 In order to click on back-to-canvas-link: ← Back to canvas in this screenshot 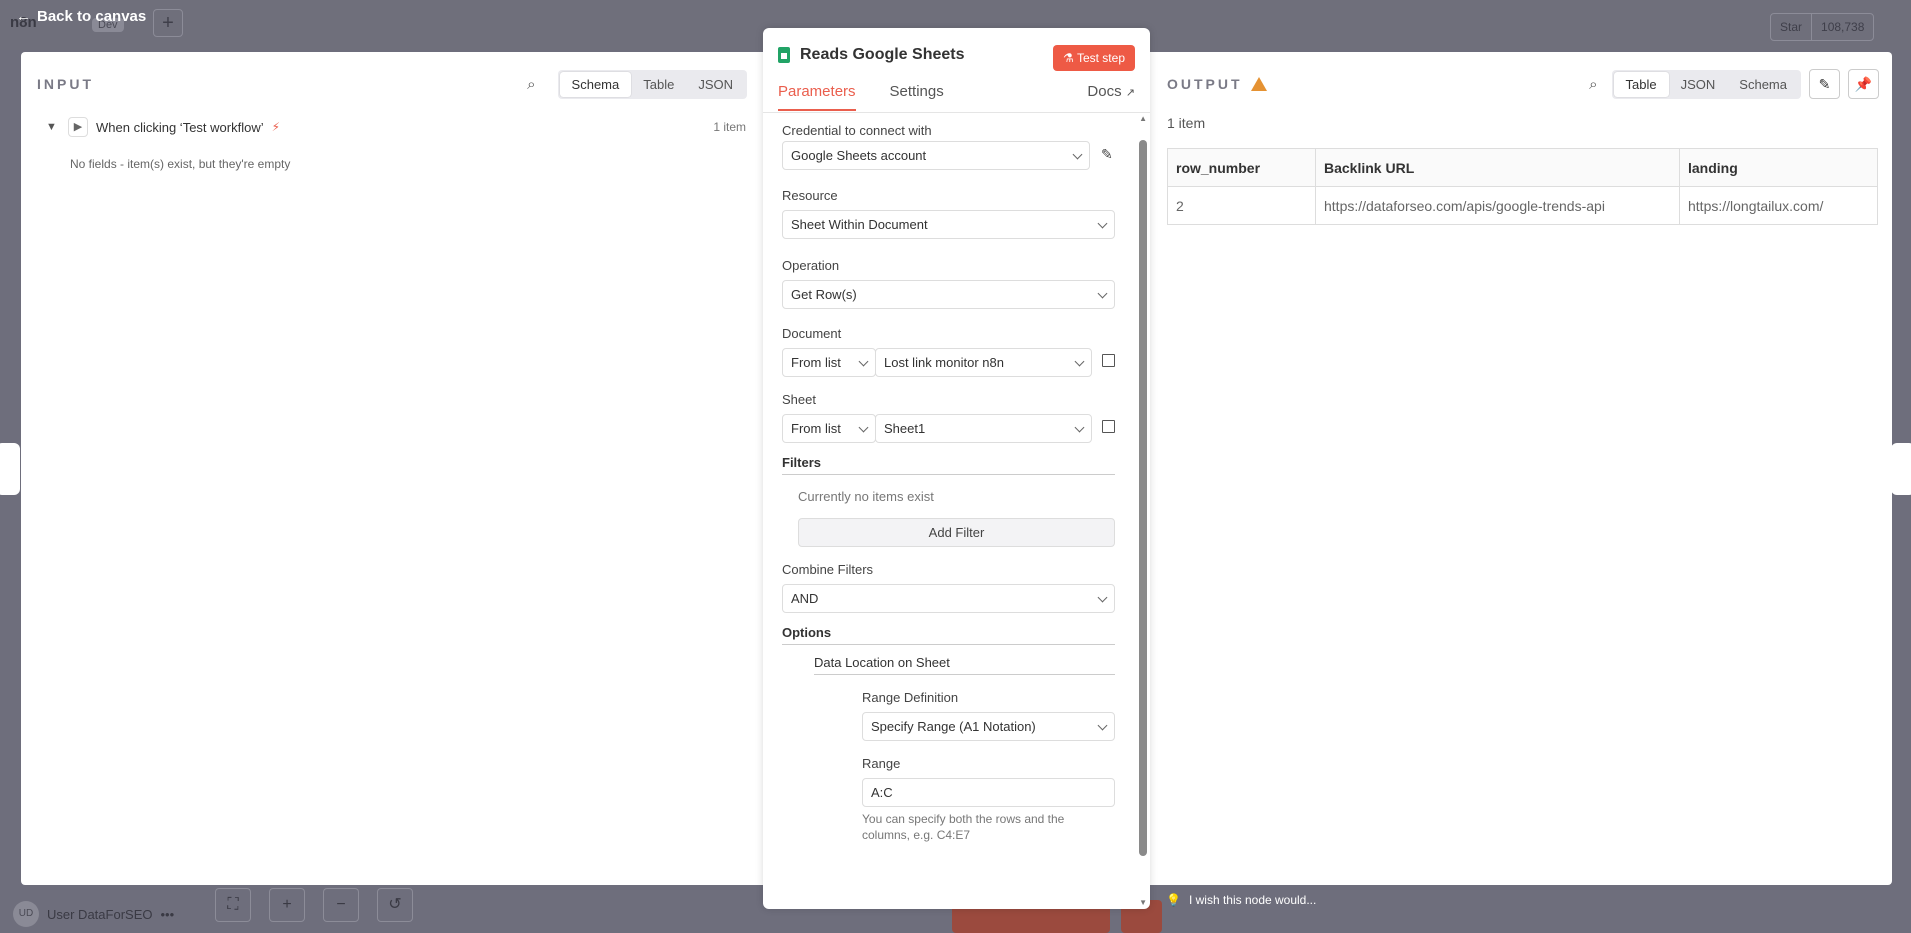, I will do `click(81, 16)`.